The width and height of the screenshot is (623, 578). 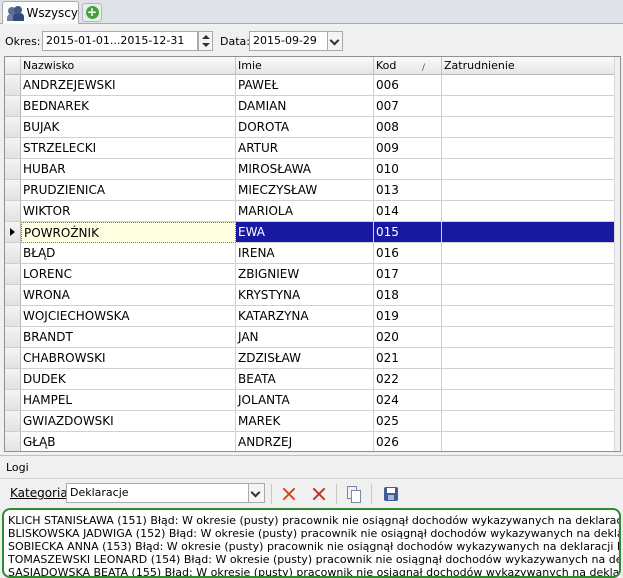 What do you see at coordinates (128, 106) in the screenshot?
I see `cell-nazwisko: BEDNAREK` at bounding box center [128, 106].